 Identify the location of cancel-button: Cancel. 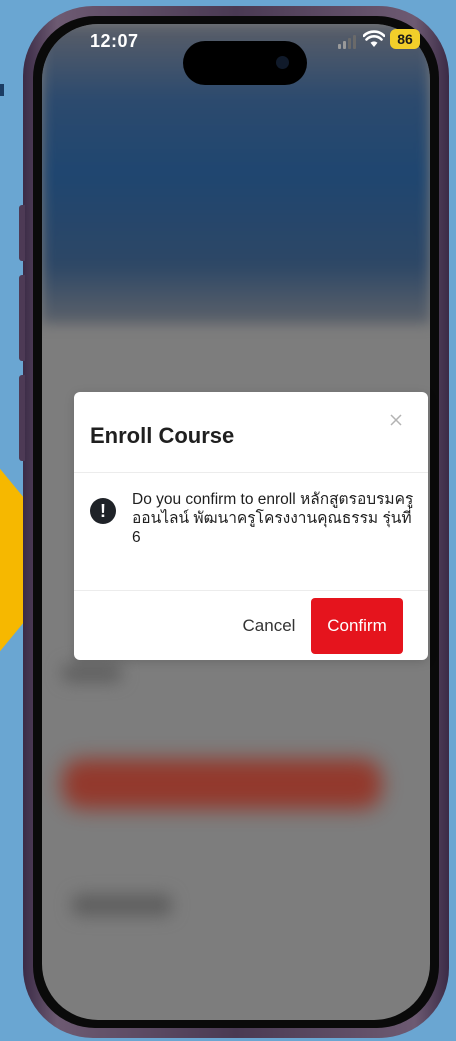
(269, 626).